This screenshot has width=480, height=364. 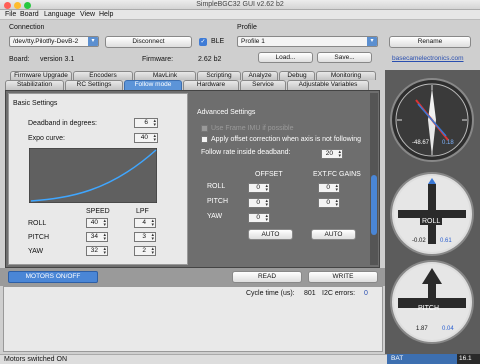 I want to click on tab-mavlink: MavLink, so click(x=165, y=75).